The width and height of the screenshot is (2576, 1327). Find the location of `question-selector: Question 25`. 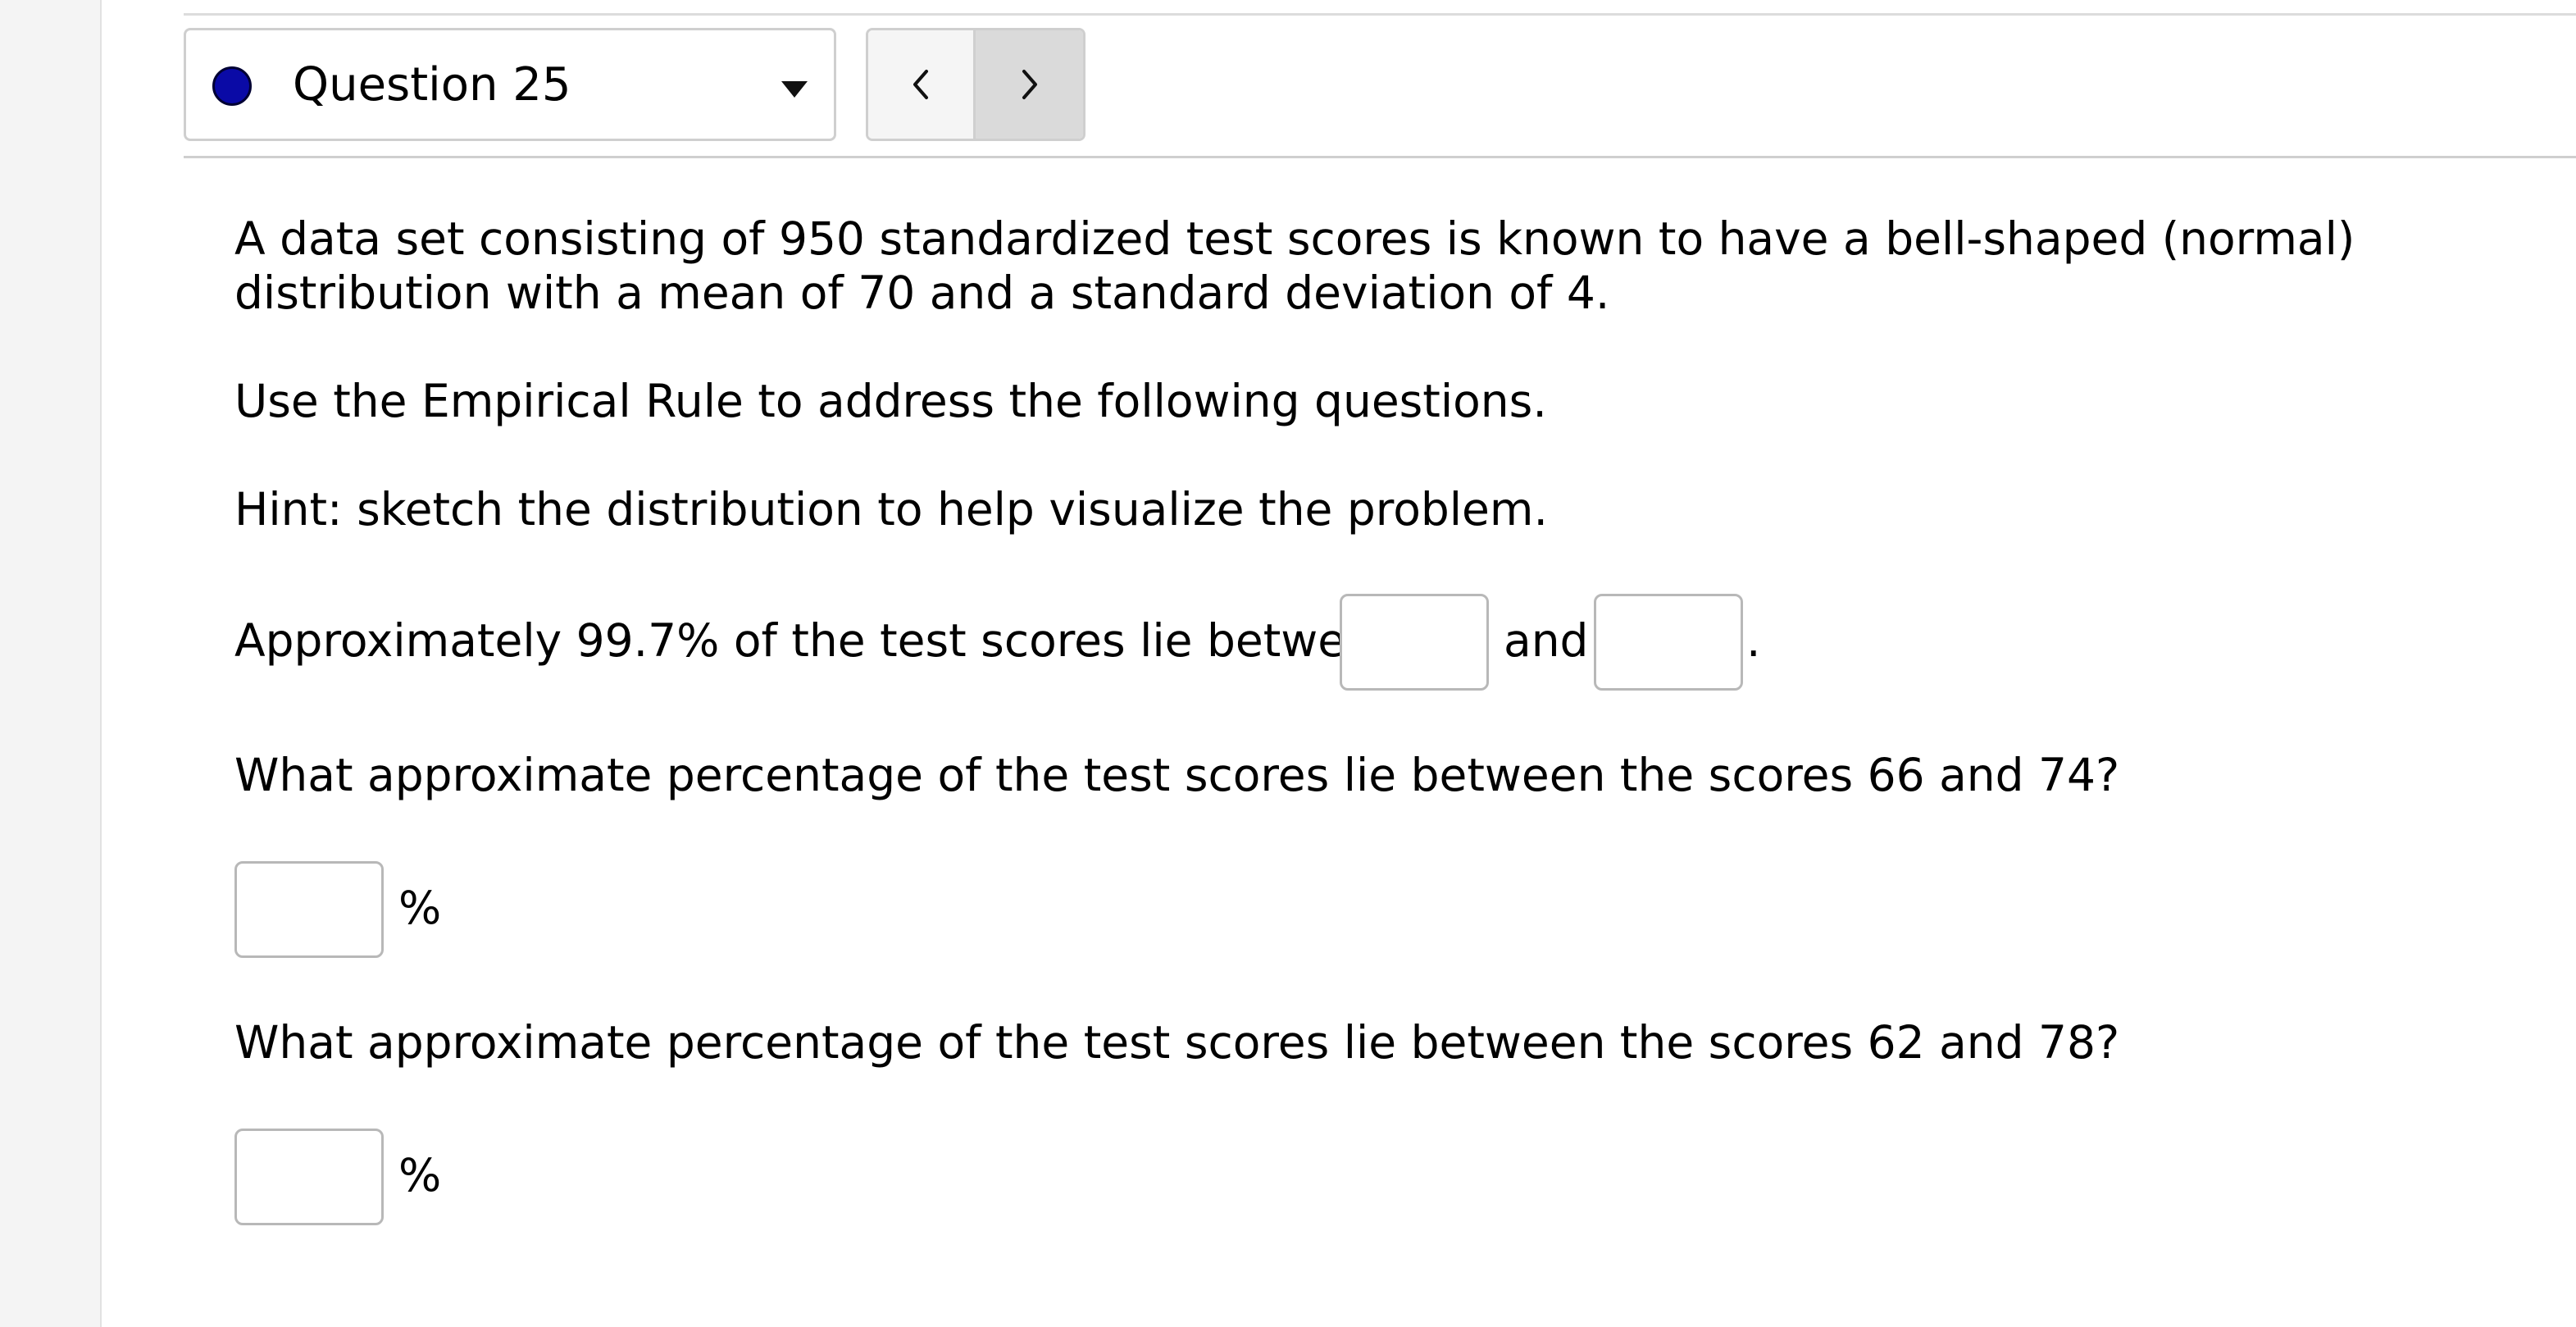

question-selector: Question 25 is located at coordinates (510, 84).